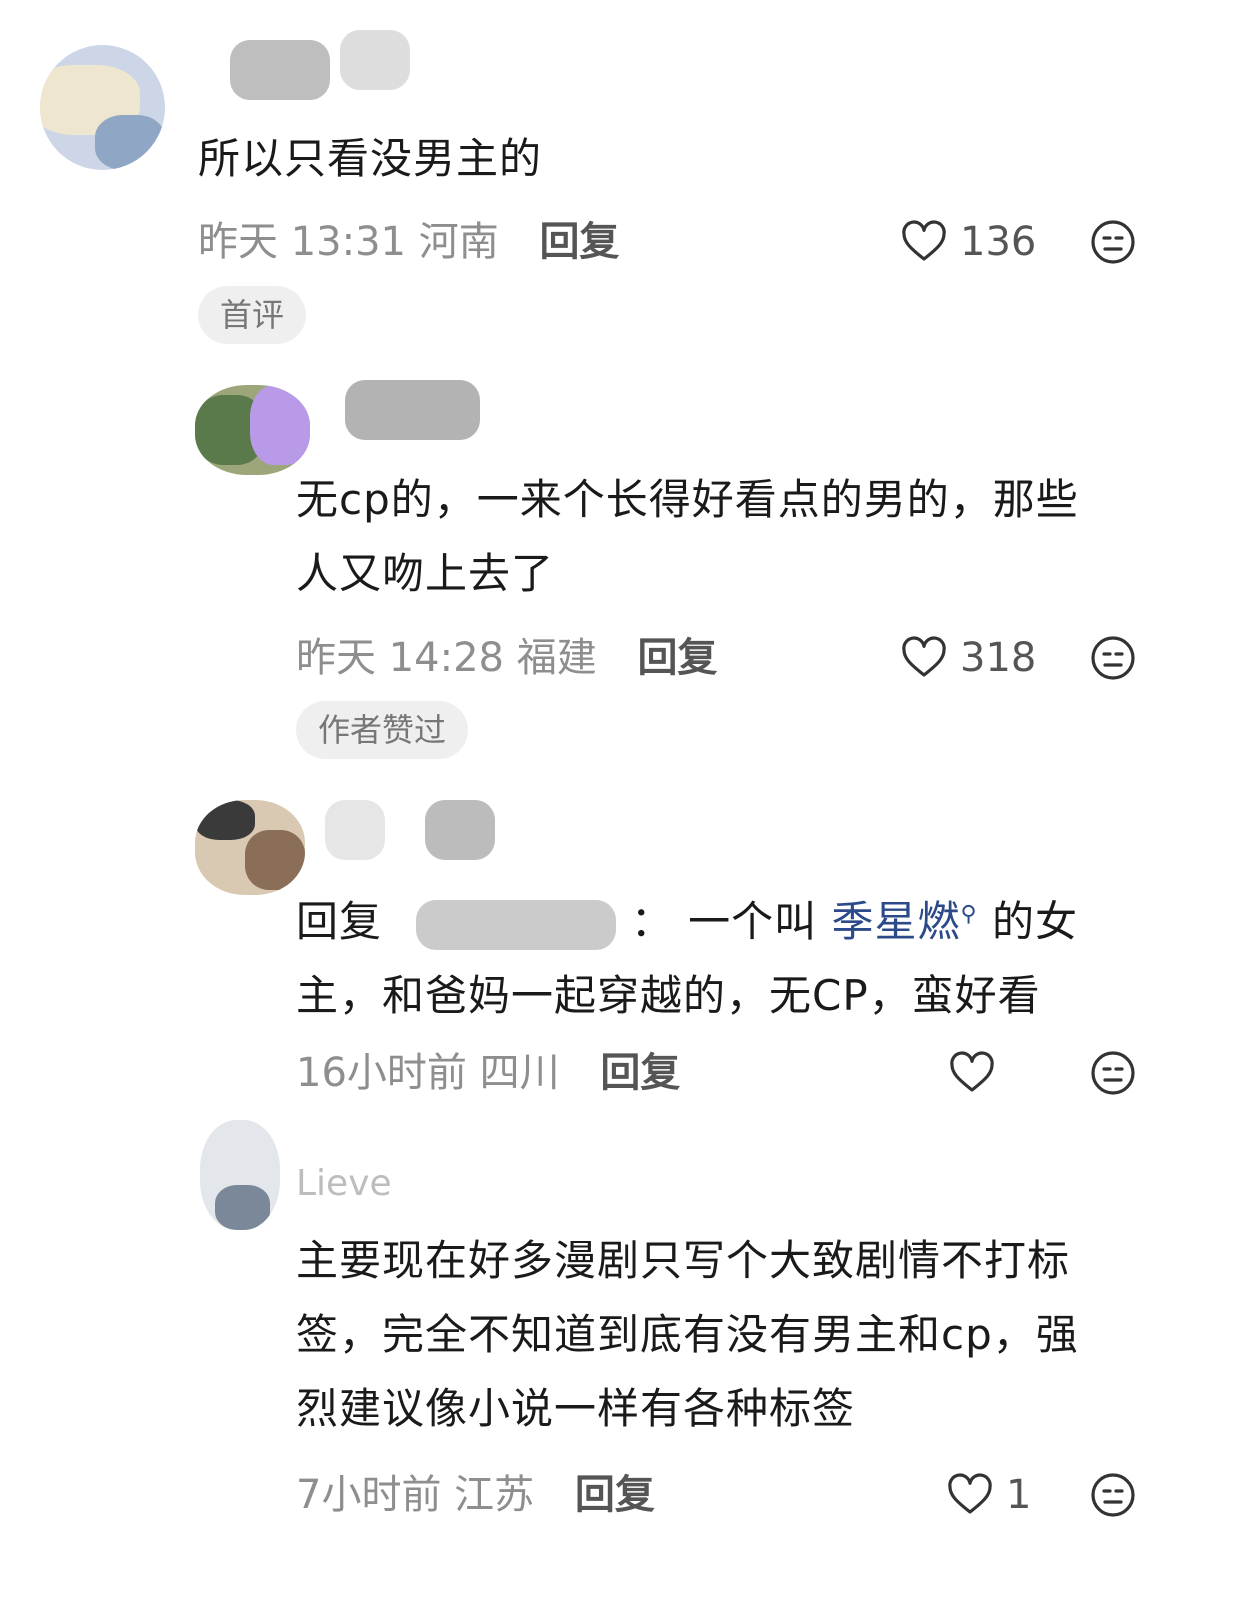 The width and height of the screenshot is (1249, 1620). Describe the element at coordinates (1019, 1495) in the screenshot. I see `like-count: 1` at that location.